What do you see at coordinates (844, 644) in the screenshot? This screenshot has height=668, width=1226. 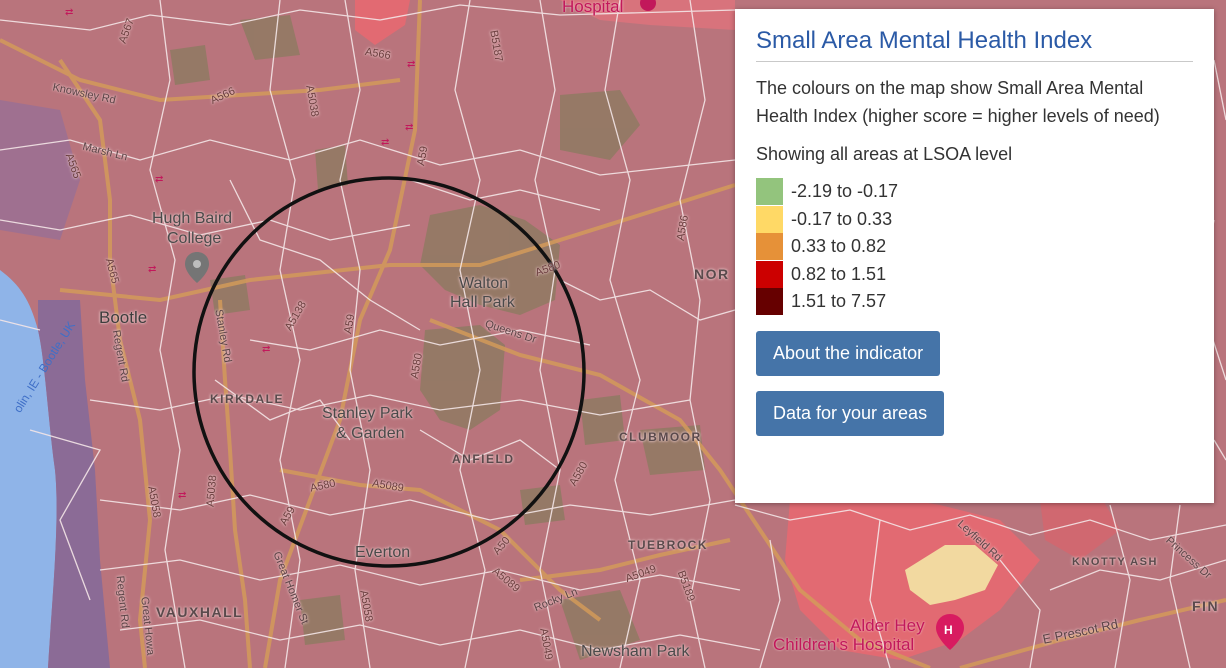 I see `label-alder-2: Children's Hospital` at bounding box center [844, 644].